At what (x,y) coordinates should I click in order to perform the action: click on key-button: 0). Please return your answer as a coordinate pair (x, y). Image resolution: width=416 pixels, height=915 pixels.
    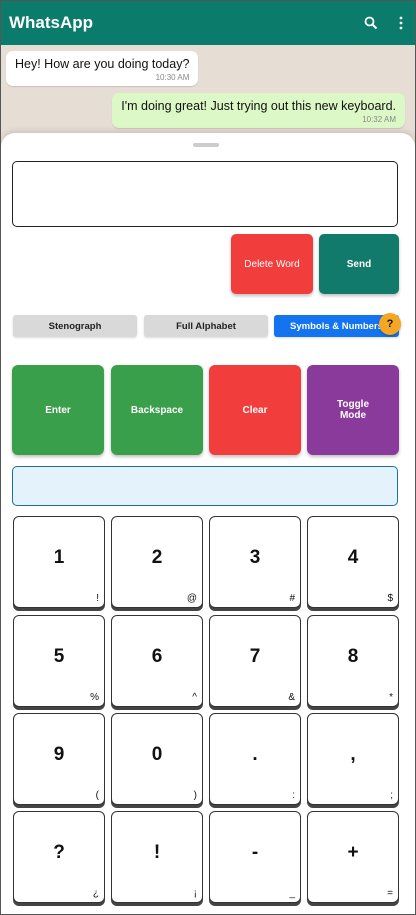
    Looking at the image, I should click on (157, 759).